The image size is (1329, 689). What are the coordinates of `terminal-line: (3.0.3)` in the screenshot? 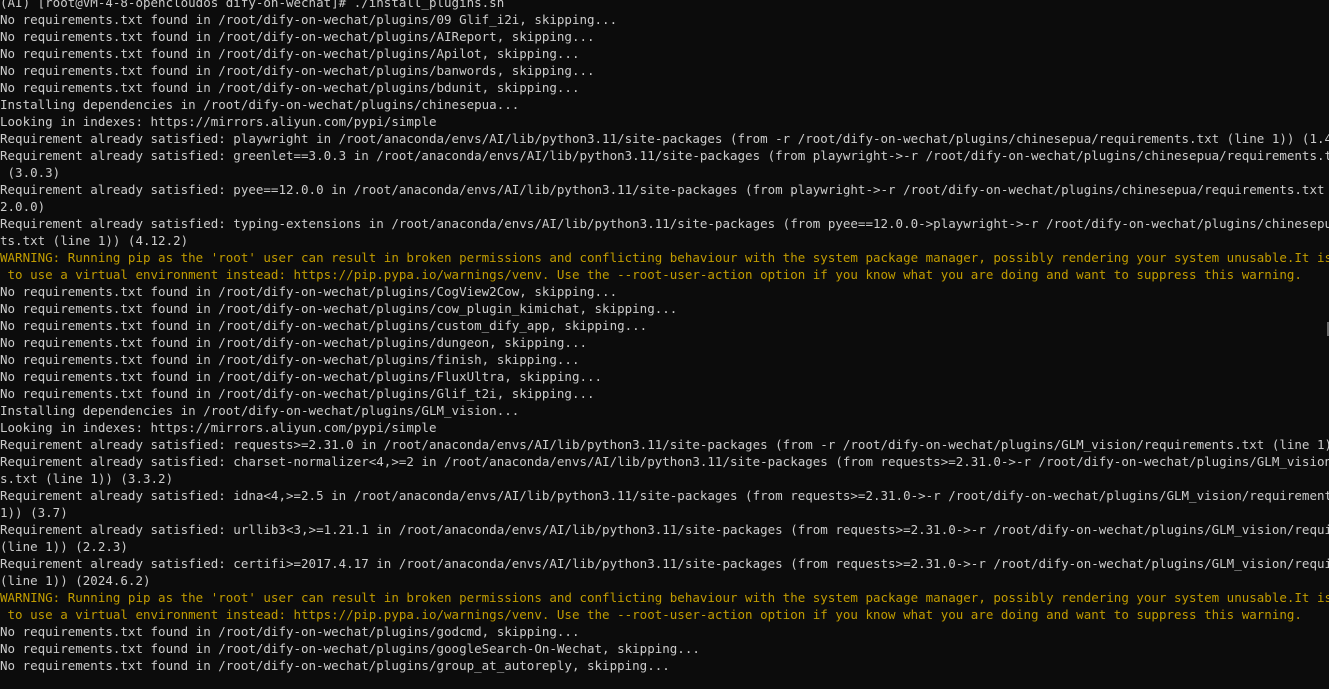 It's located at (30, 172).